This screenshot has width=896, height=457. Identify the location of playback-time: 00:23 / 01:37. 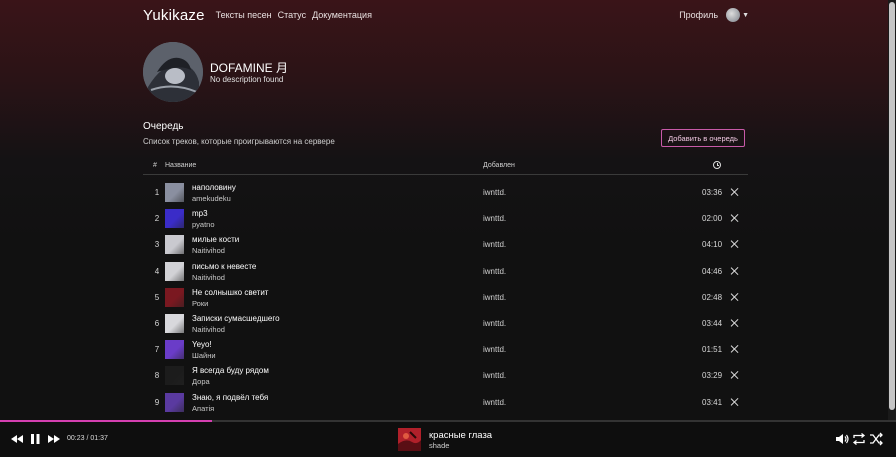
(87, 438).